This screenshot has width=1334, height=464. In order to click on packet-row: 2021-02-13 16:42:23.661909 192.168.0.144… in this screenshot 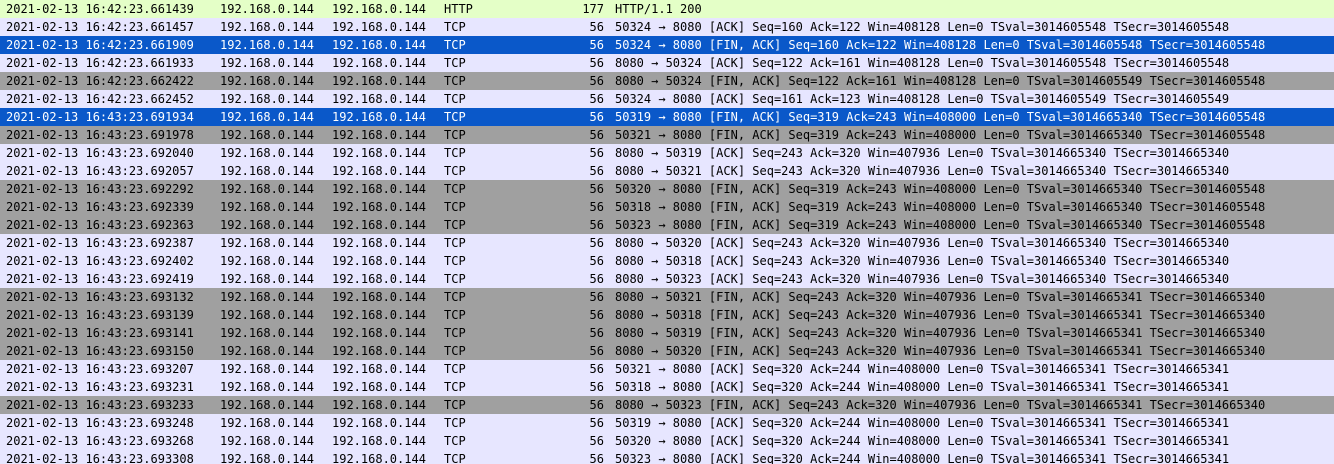, I will do `click(667, 45)`.